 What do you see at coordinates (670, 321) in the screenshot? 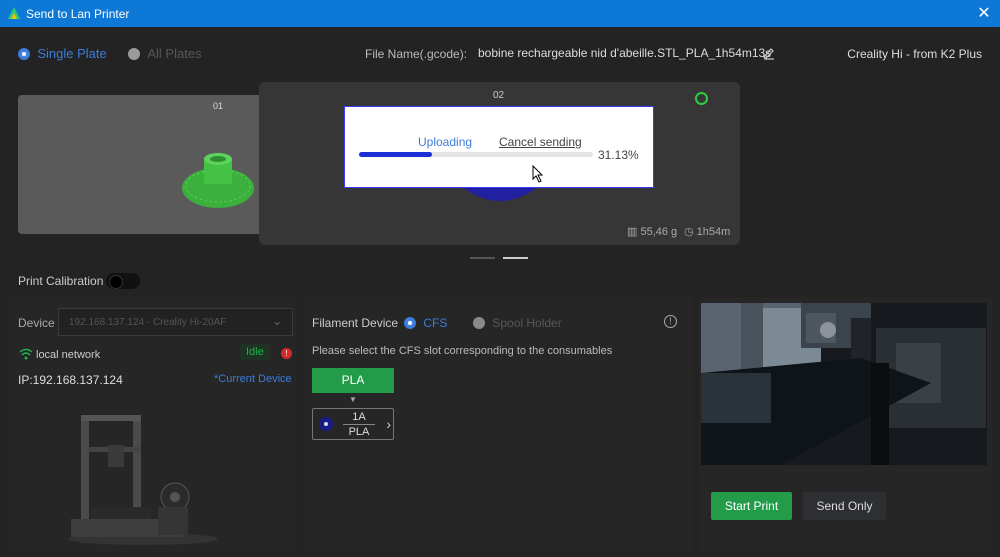
I see `info-icon: !` at bounding box center [670, 321].